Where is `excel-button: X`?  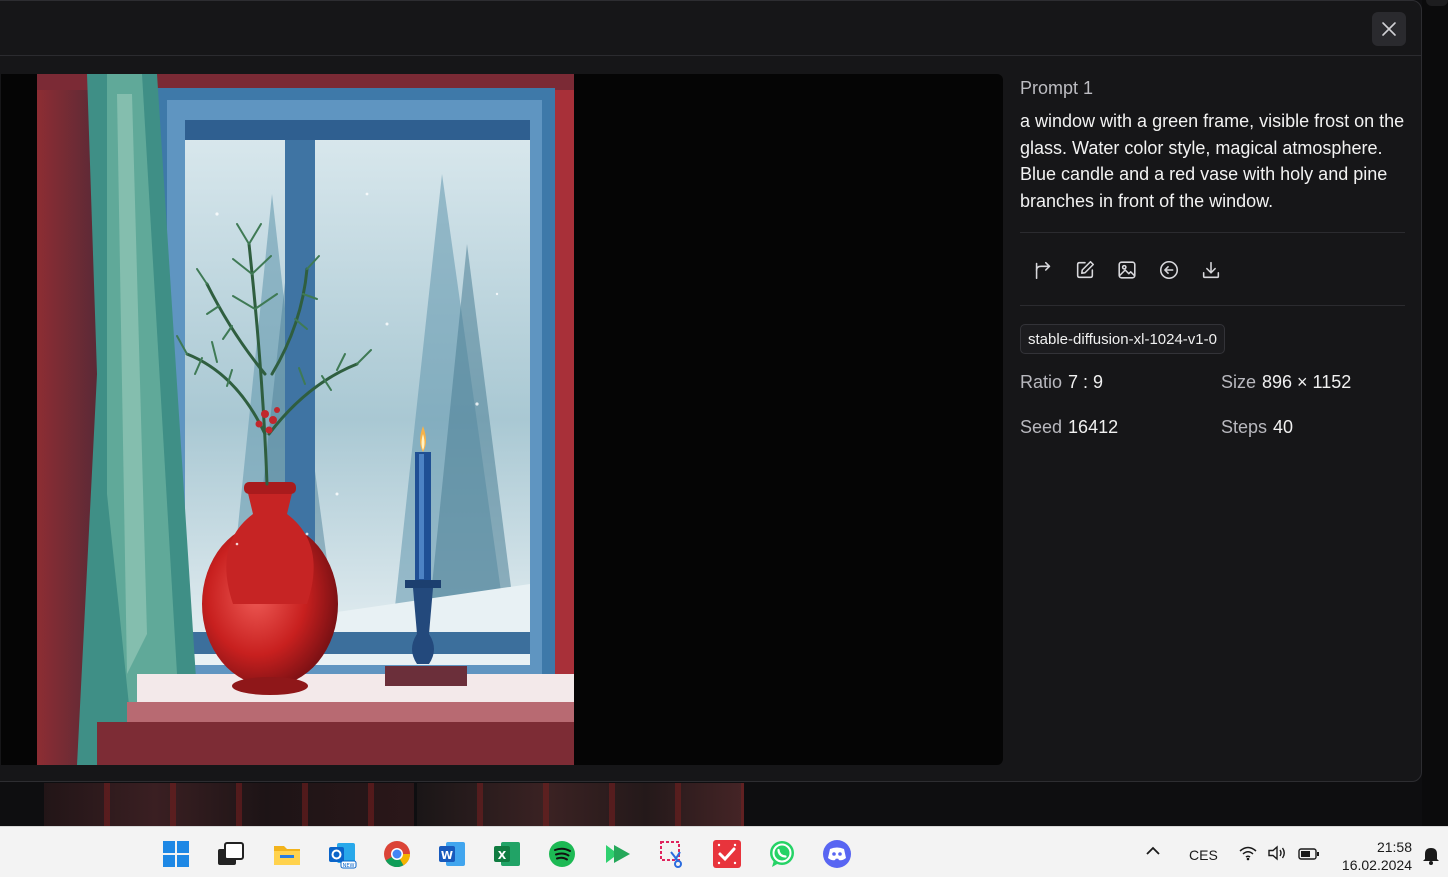 excel-button: X is located at coordinates (507, 854).